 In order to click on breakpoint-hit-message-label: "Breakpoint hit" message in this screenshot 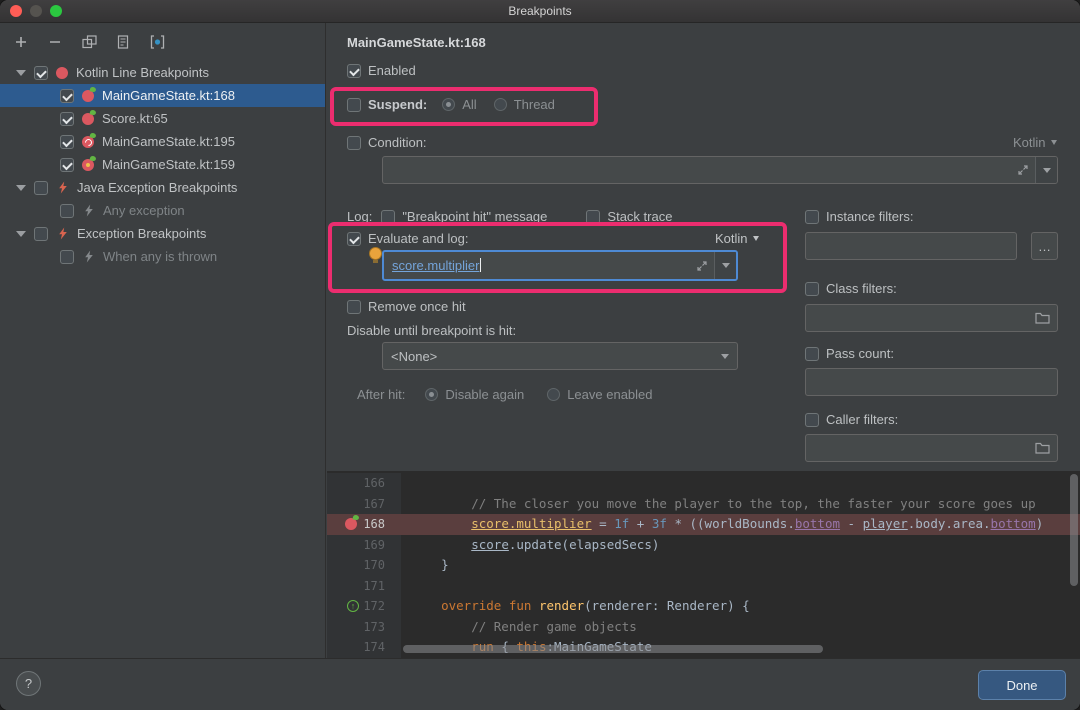, I will do `click(475, 216)`.